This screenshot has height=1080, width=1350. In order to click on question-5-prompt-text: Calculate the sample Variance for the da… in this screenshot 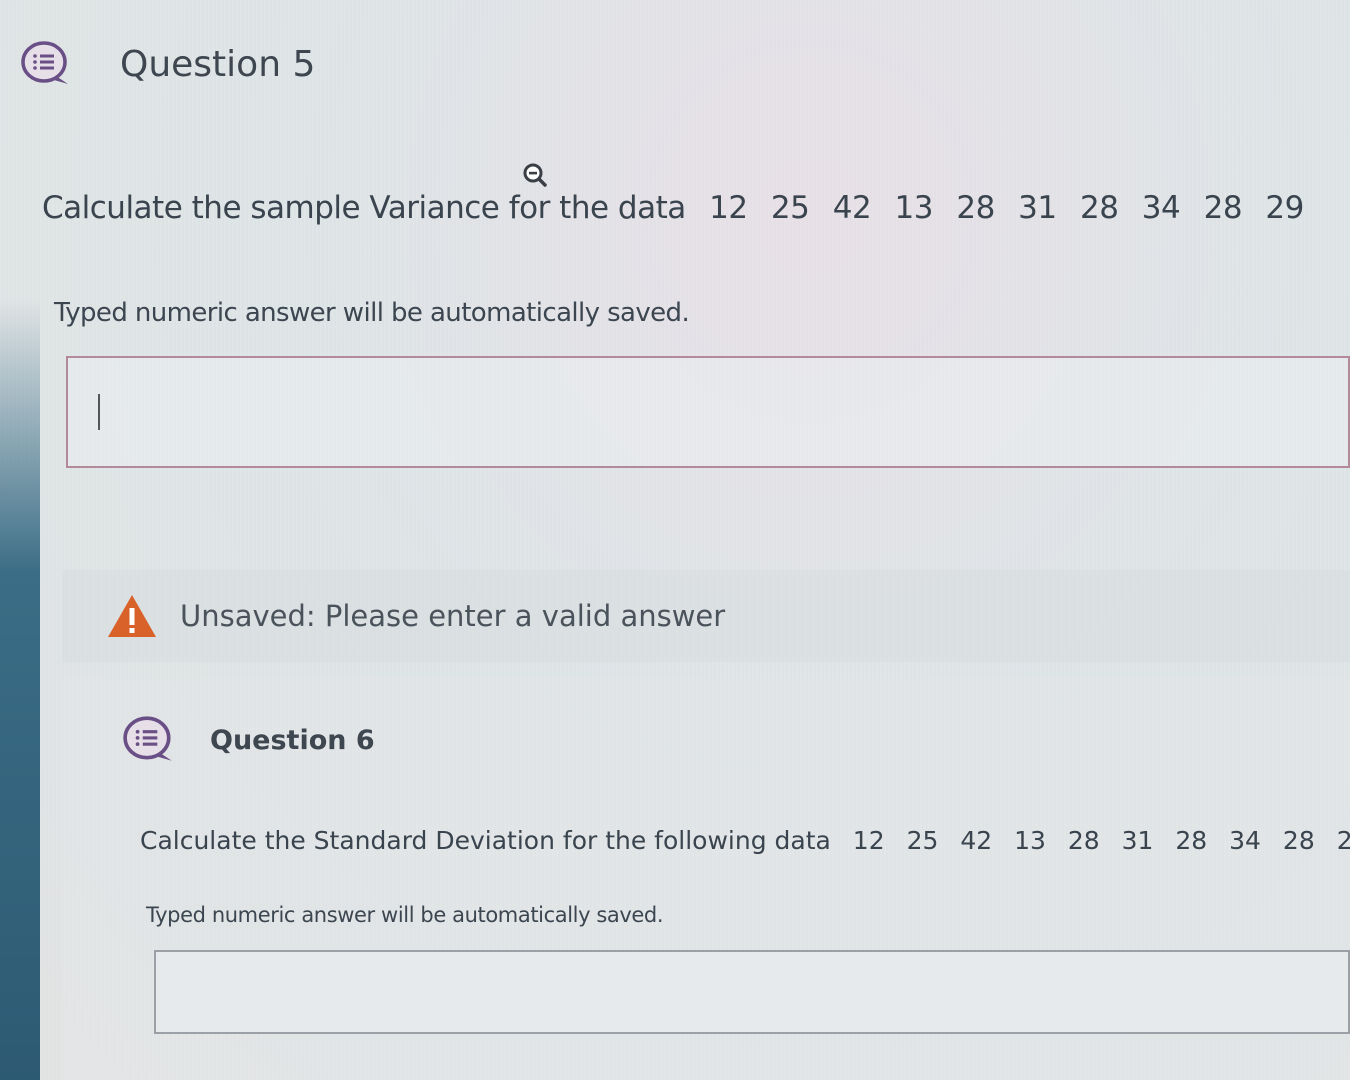, I will do `click(364, 208)`.